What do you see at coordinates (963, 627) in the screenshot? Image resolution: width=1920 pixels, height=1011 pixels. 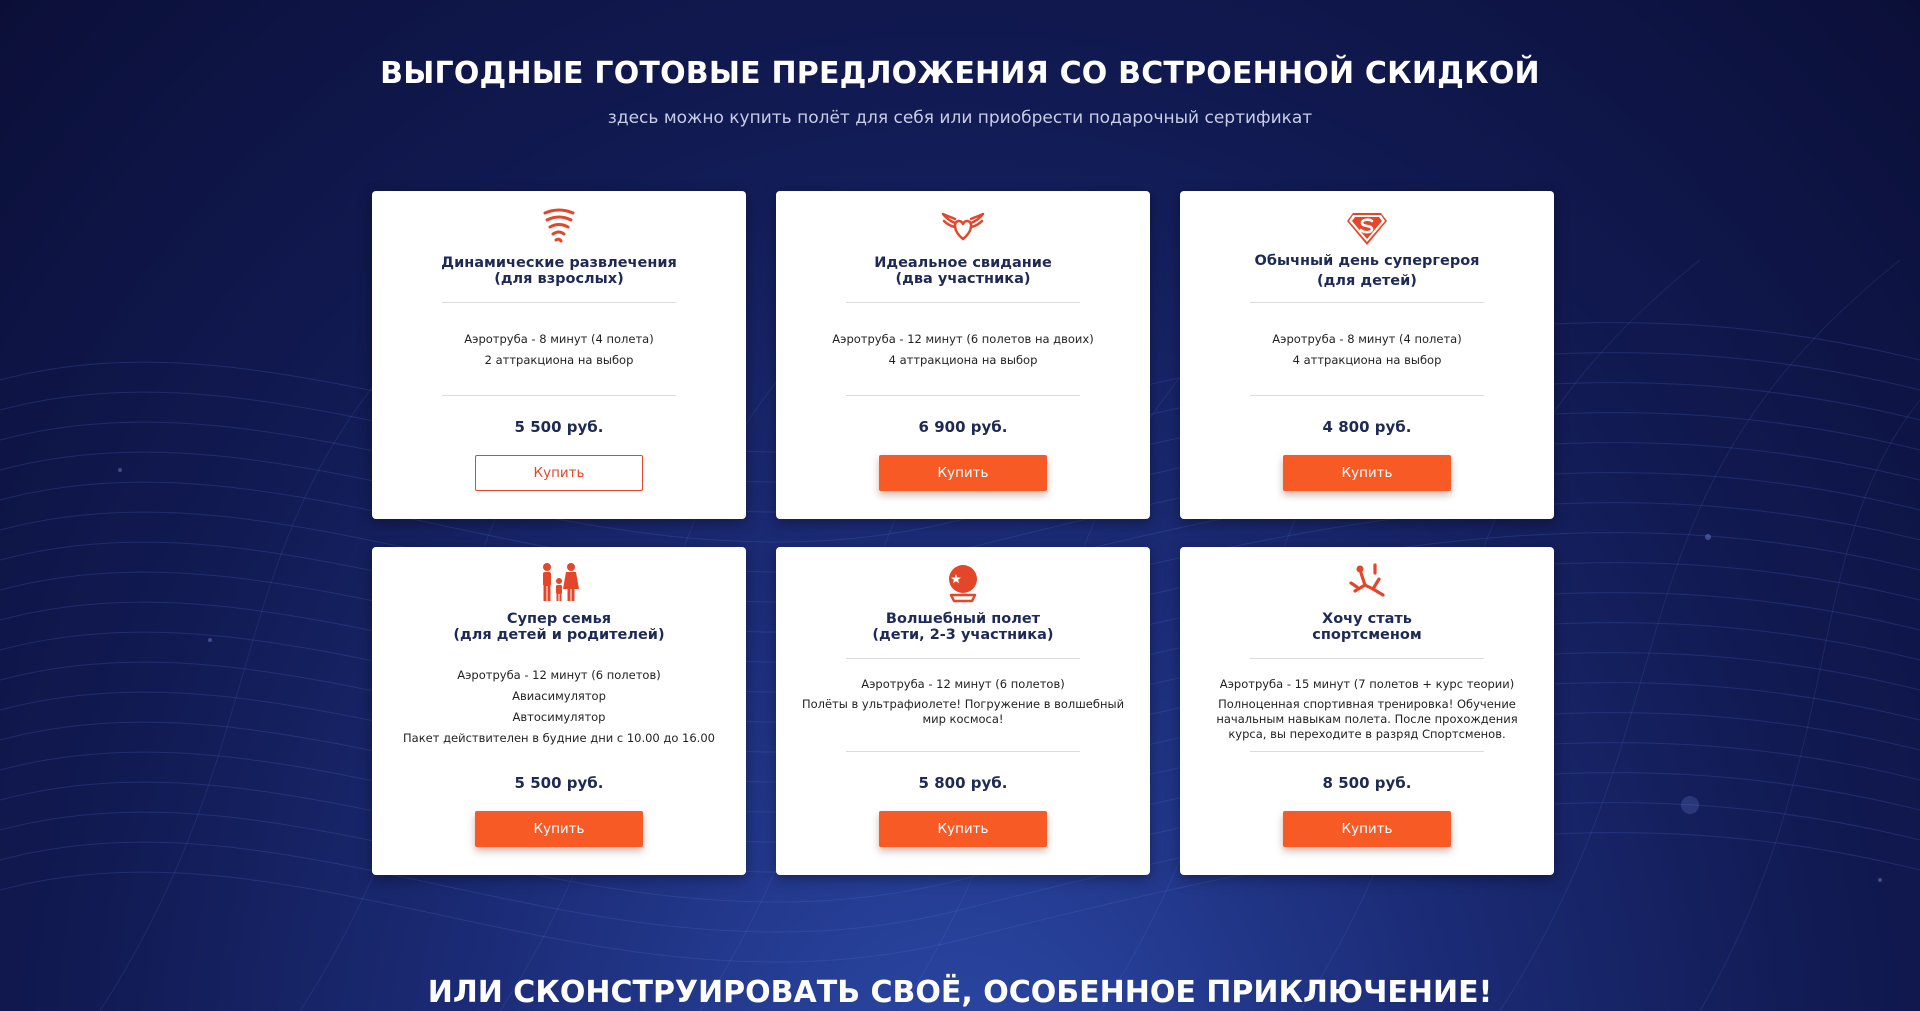 I see `offer-title: Волшебный полет (дети, 2-3 участника)` at bounding box center [963, 627].